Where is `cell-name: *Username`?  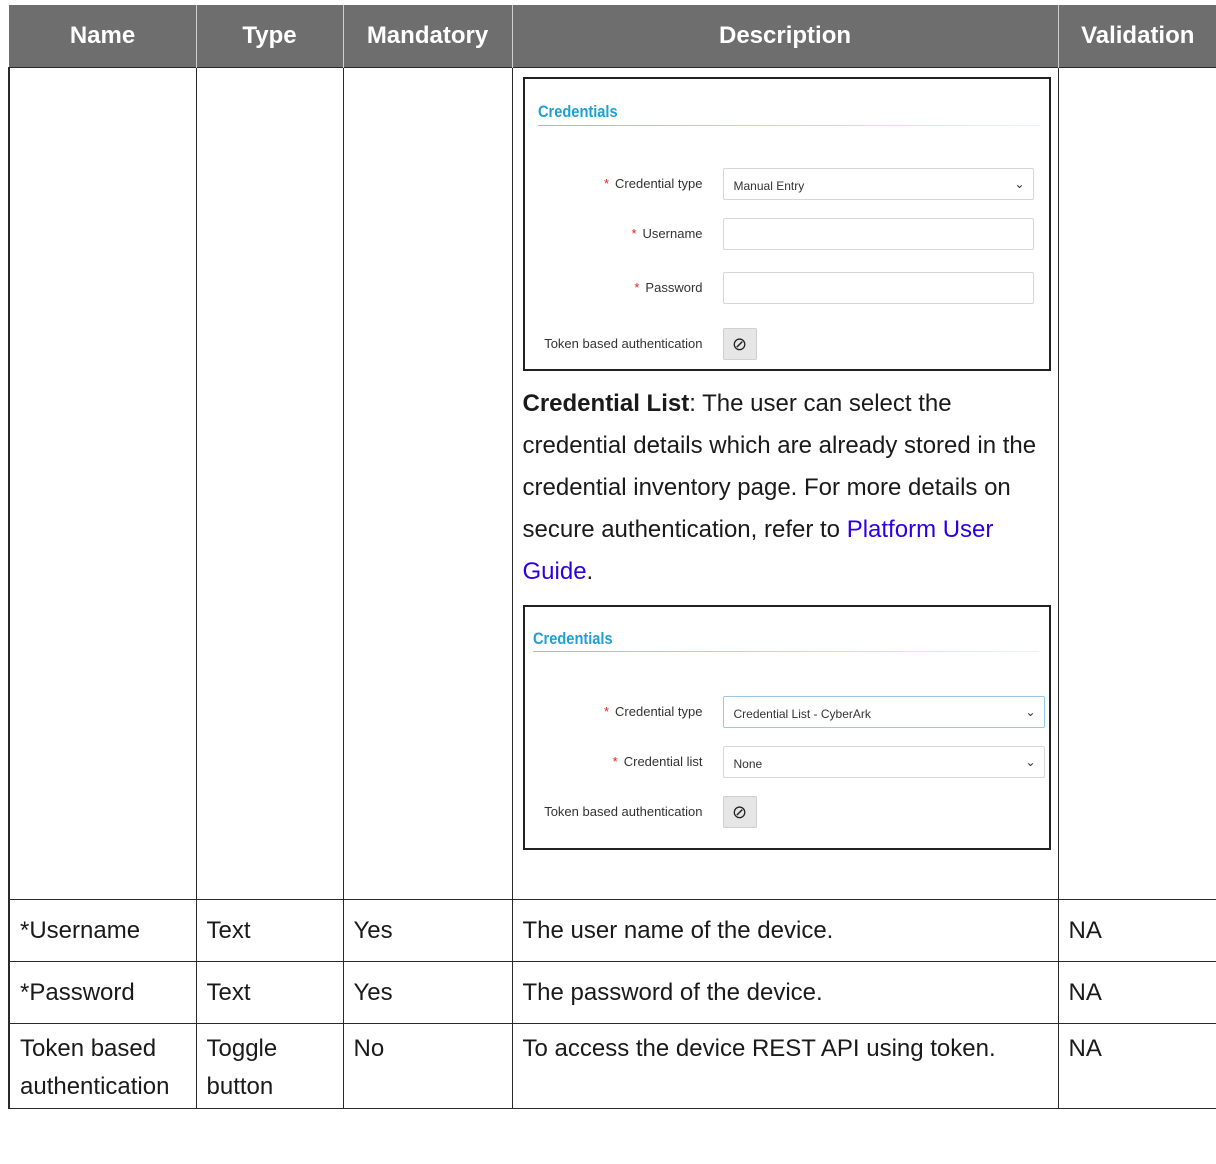 cell-name: *Username is located at coordinates (102, 930).